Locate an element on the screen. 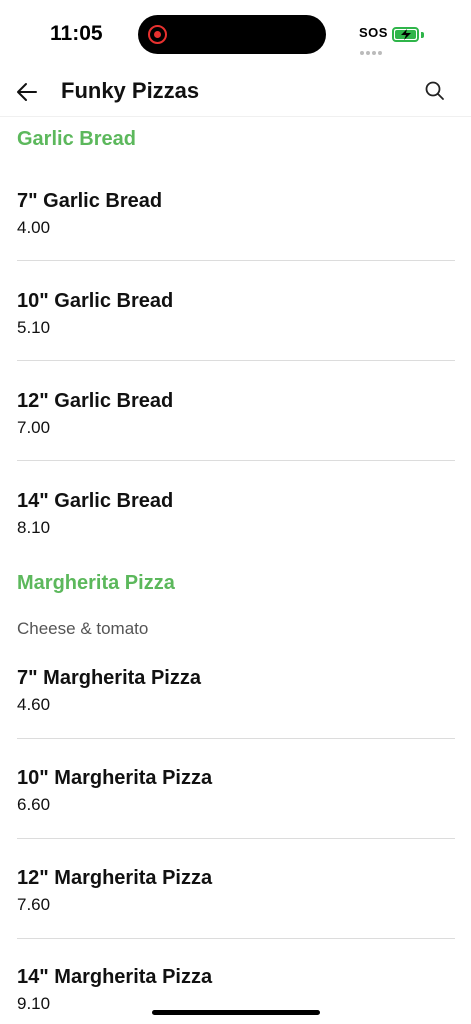 Image resolution: width=471 pixels, height=1024 pixels. menu-item: 10" Garlic Bread 5.10 is located at coordinates (236, 313).